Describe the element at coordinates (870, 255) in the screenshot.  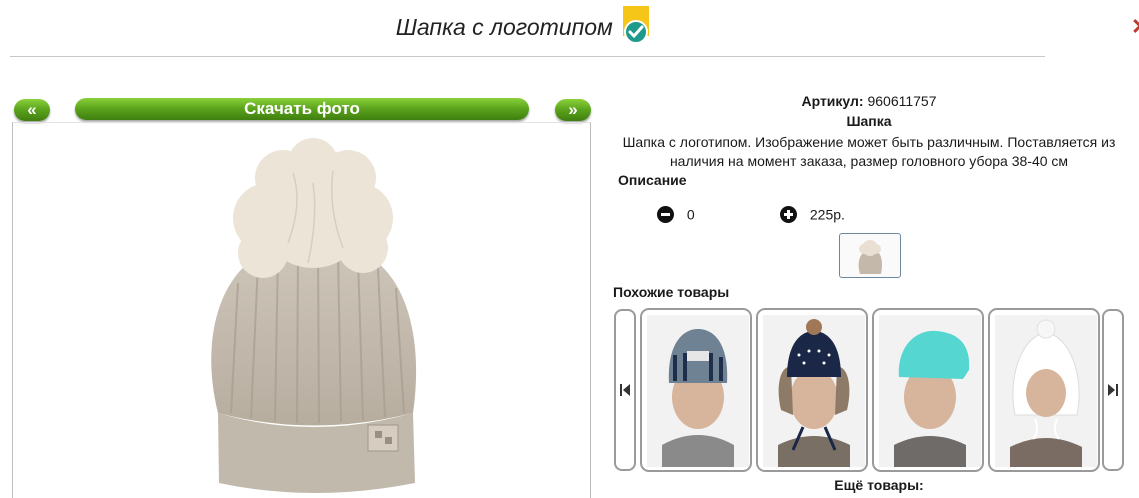
I see `photo-thumbnail` at that location.